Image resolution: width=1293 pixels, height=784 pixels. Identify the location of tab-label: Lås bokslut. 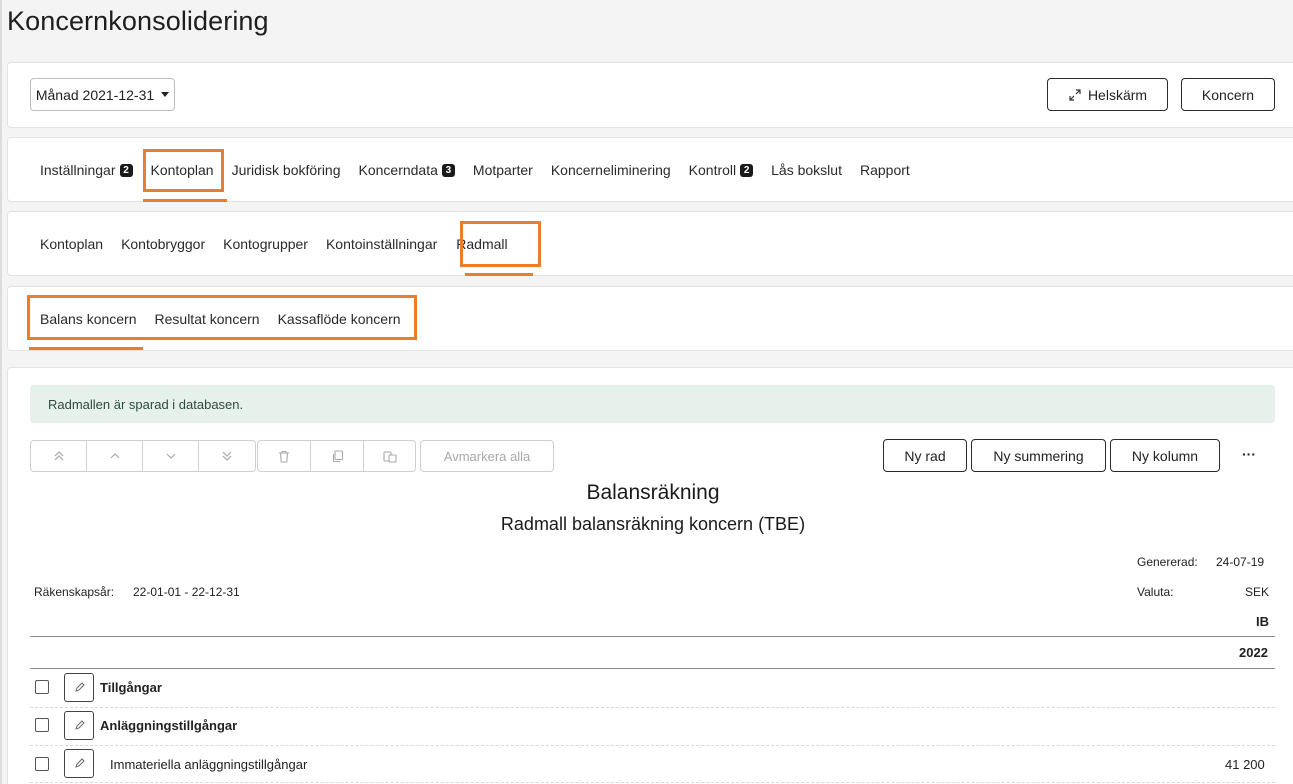
(806, 170).